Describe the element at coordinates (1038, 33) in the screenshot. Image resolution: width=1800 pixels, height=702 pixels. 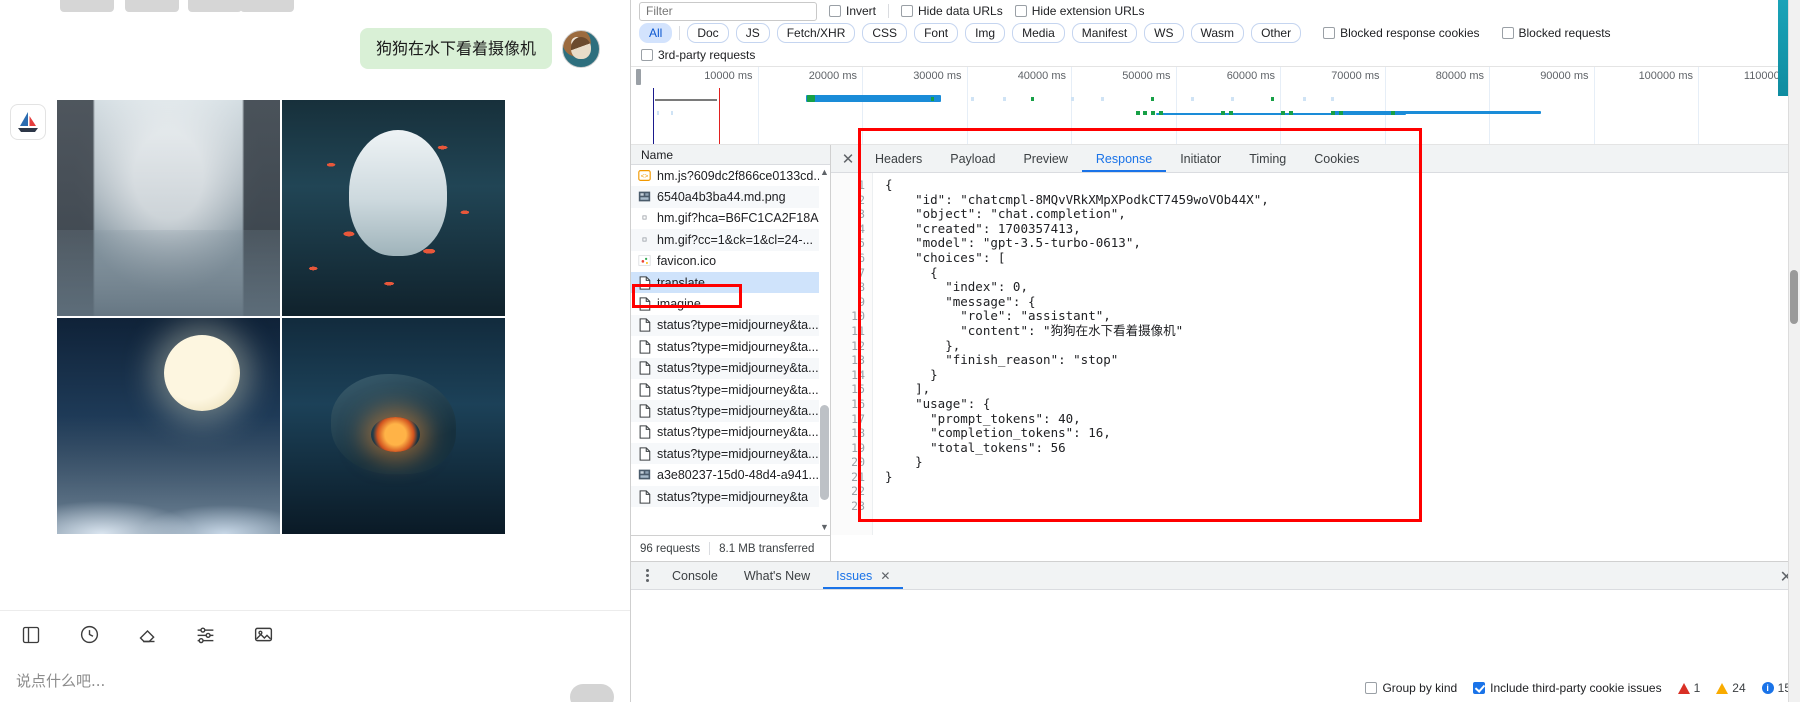
I see `type-filter-media: Media` at that location.